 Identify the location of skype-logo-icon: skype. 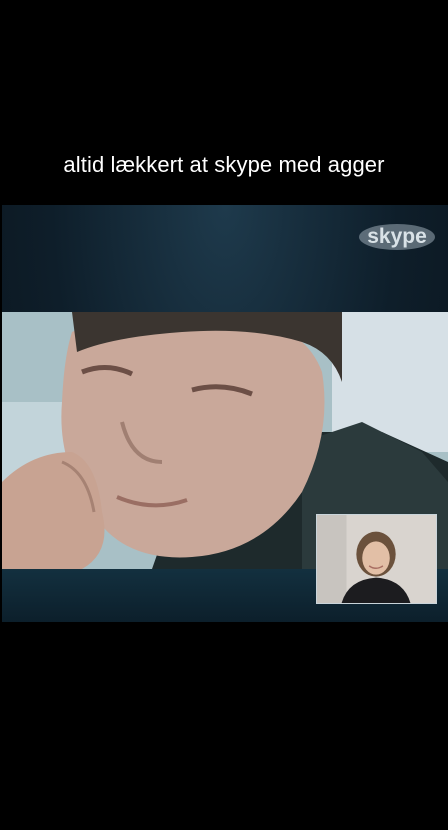
(397, 236).